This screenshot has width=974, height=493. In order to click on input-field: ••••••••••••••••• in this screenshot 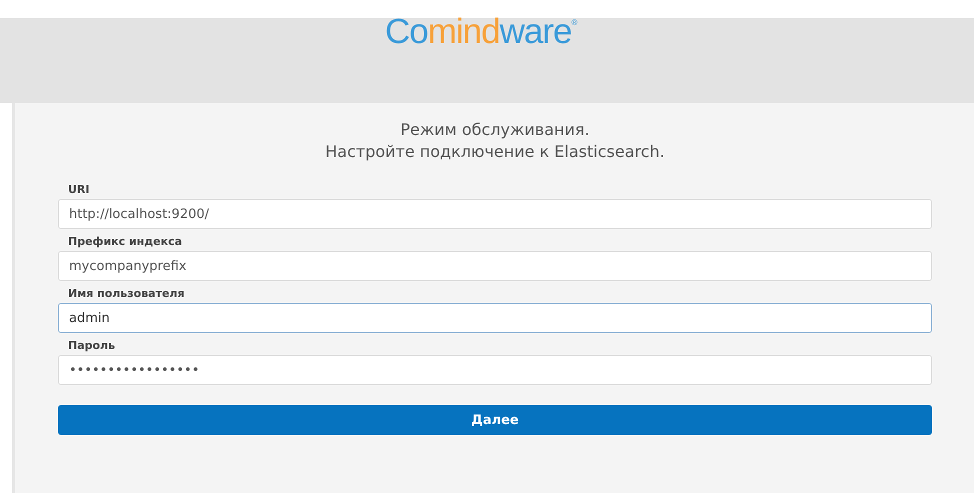, I will do `click(495, 370)`.